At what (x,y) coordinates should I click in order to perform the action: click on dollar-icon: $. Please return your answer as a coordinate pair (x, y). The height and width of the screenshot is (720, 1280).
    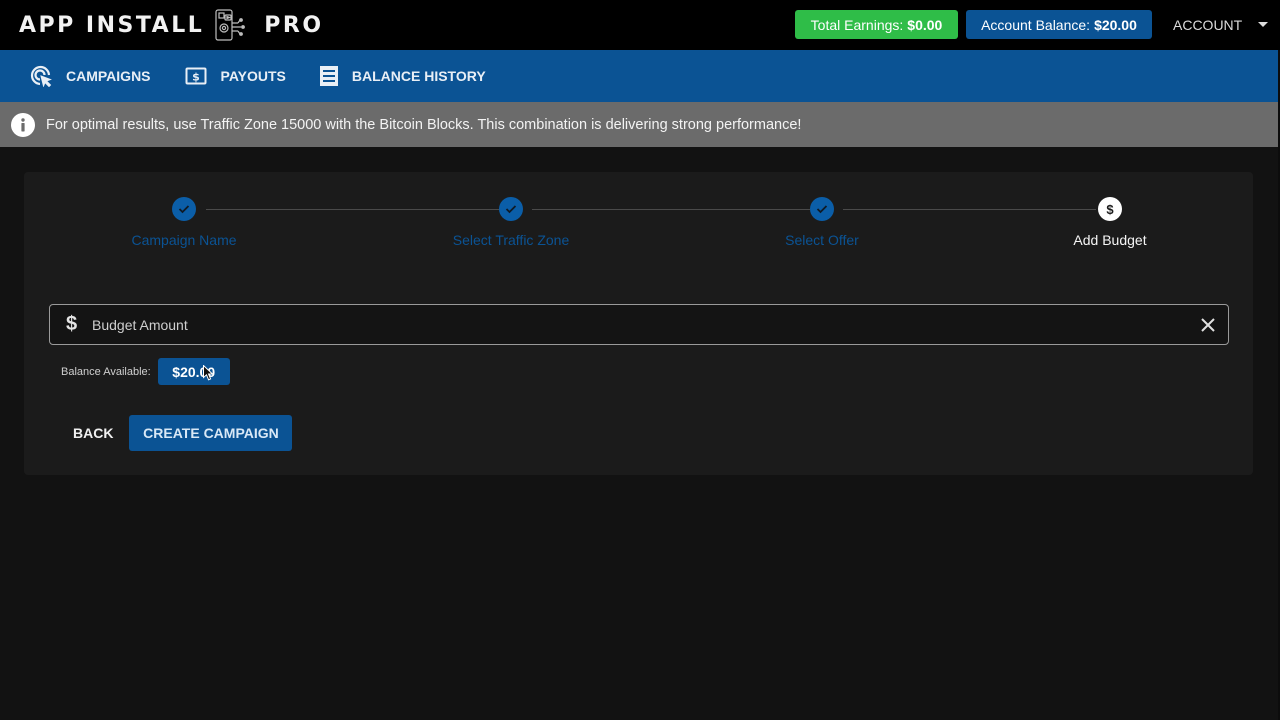
    Looking at the image, I should click on (1110, 209).